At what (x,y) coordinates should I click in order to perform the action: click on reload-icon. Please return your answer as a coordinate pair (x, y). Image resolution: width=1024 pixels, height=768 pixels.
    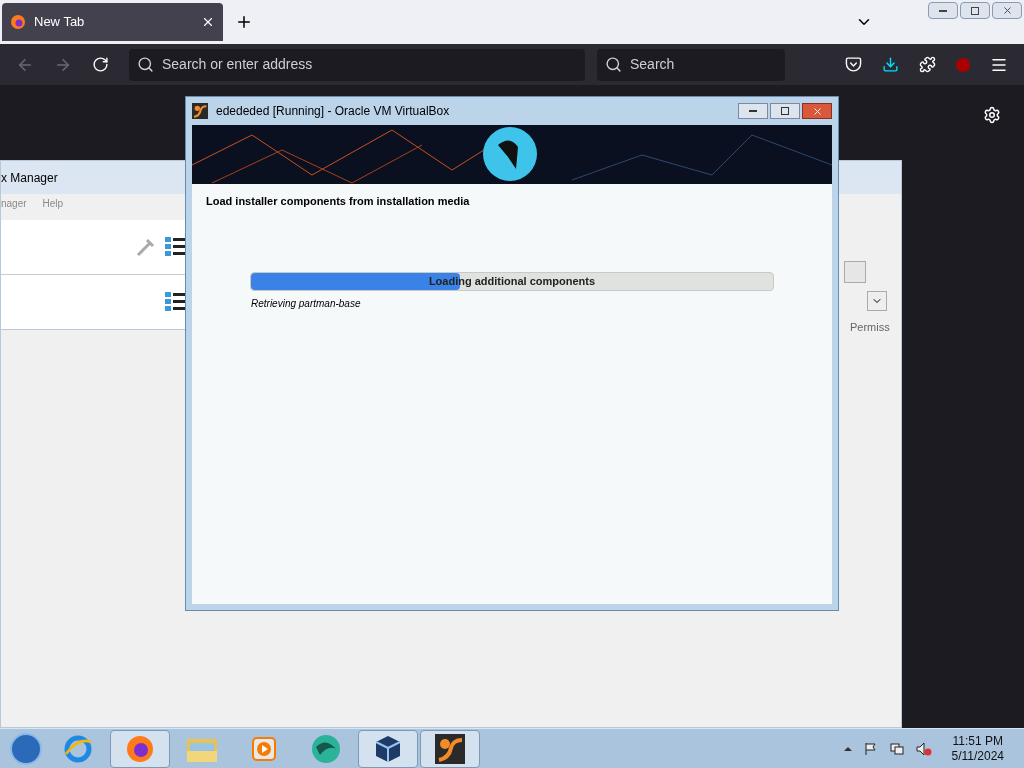
    Looking at the image, I should click on (100, 64).